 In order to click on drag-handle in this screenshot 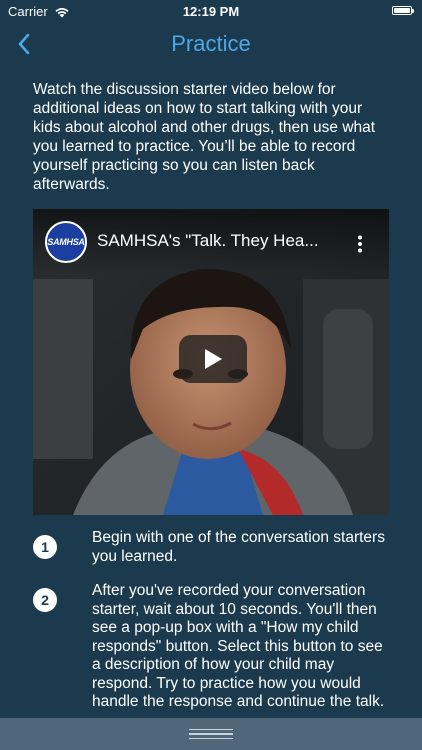, I will do `click(211, 734)`.